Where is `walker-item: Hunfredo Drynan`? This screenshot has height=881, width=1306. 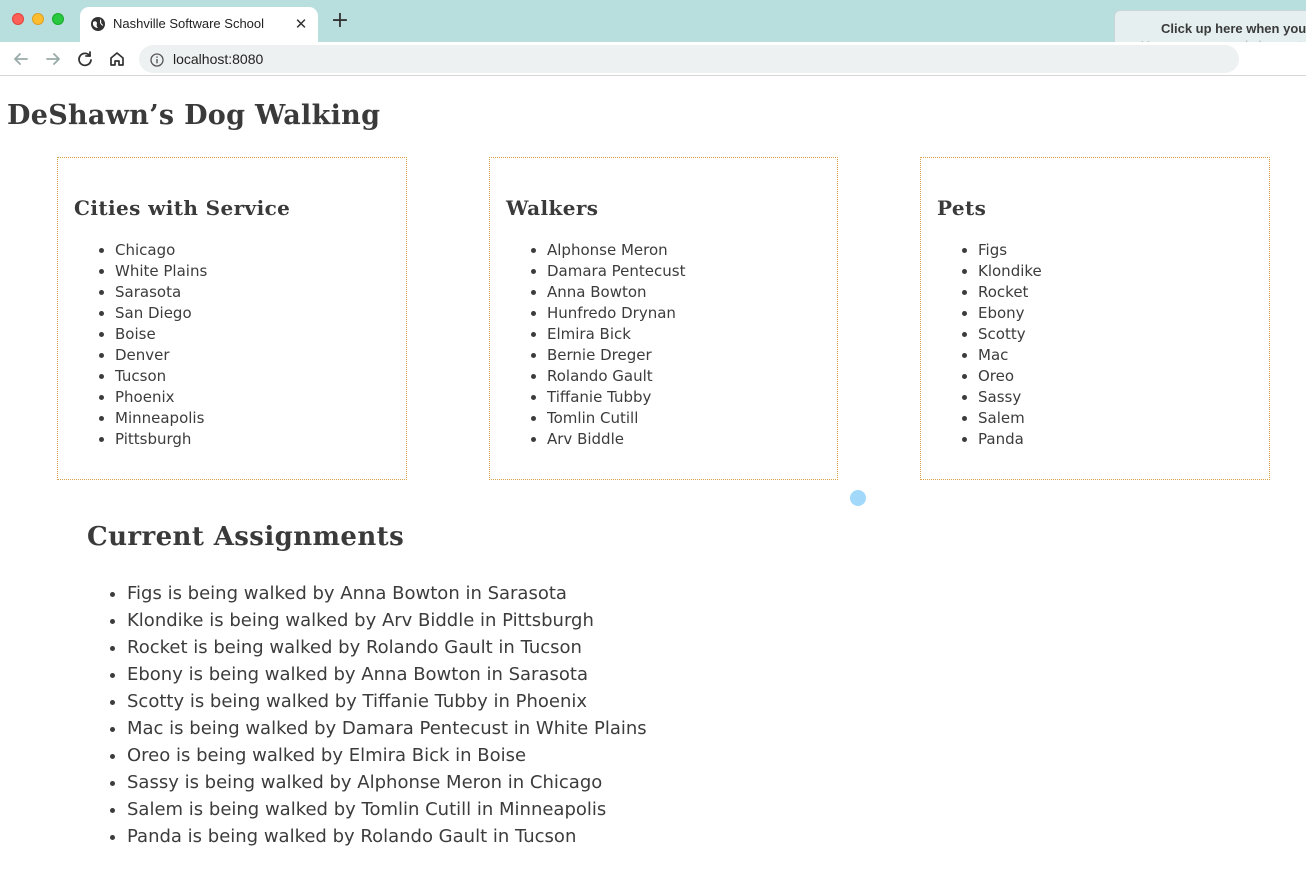
walker-item: Hunfredo Drynan is located at coordinates (616, 313).